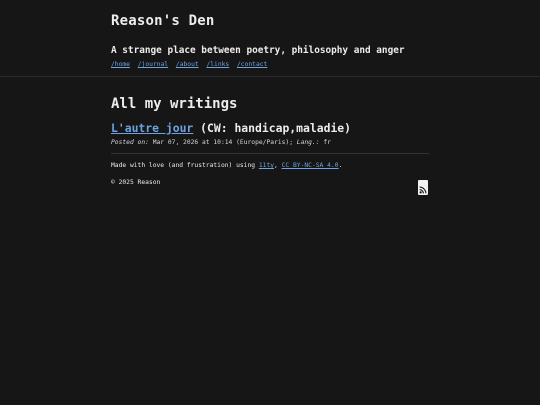 The height and width of the screenshot is (405, 540). I want to click on footer-divider, so click(270, 153).